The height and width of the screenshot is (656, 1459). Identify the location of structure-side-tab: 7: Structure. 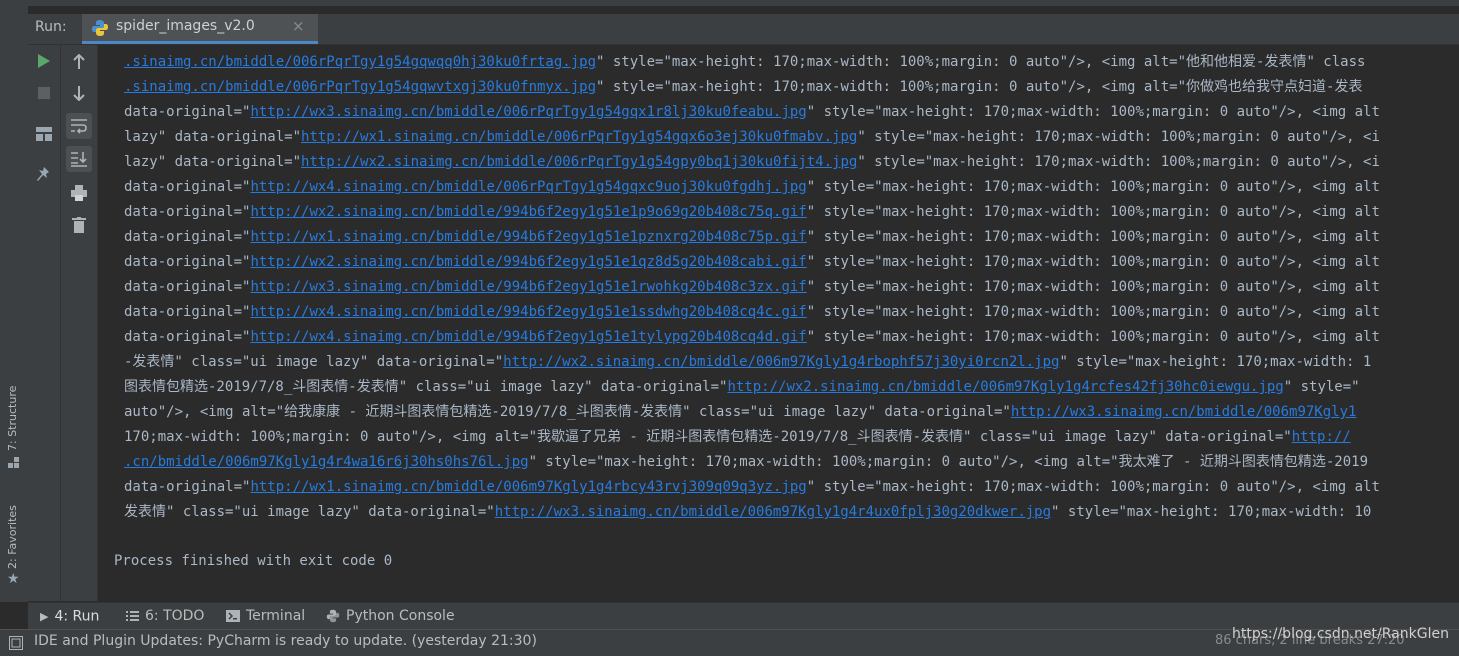
(14, 421).